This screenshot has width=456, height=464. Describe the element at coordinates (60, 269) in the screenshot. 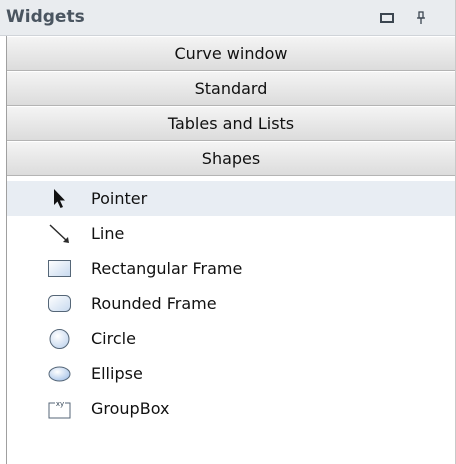

I see `rectangular-frame-icon` at that location.